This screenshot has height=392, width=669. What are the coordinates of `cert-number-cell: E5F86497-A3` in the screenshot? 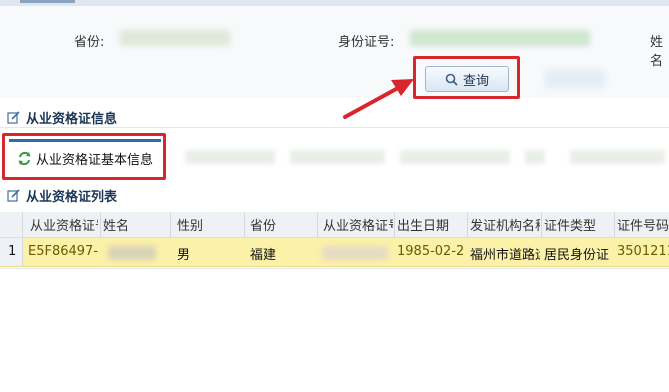 It's located at (63, 251).